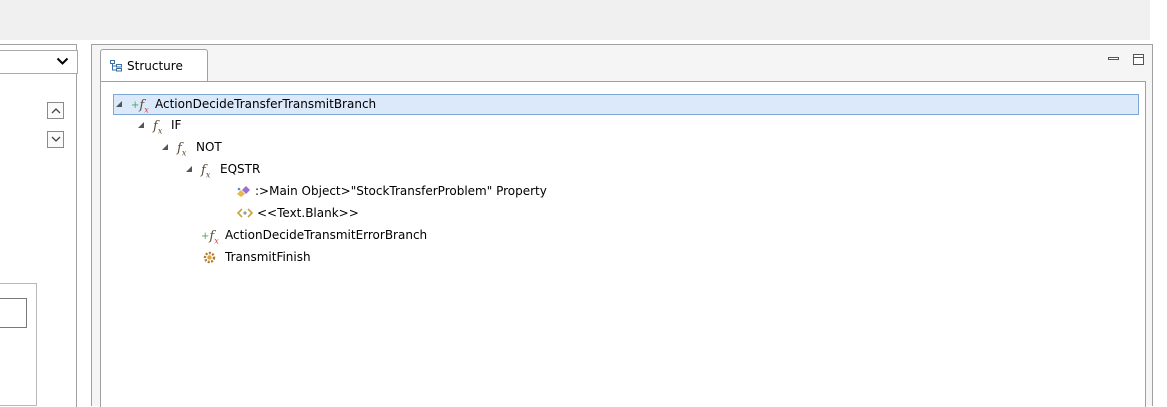  I want to click on spin-up-button, so click(55, 110).